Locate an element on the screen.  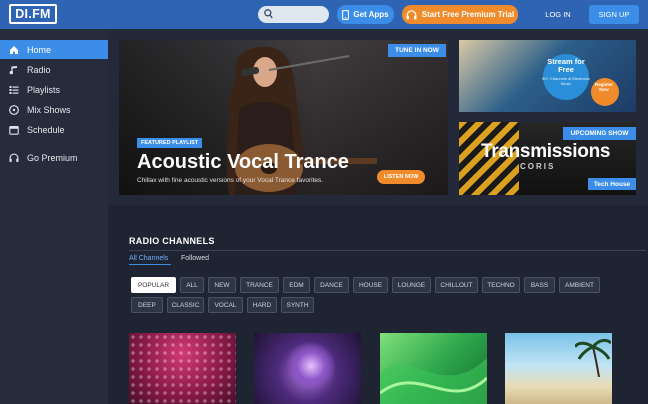
upcoming-show-badge: UPCOMING SHOW is located at coordinates (599, 133).